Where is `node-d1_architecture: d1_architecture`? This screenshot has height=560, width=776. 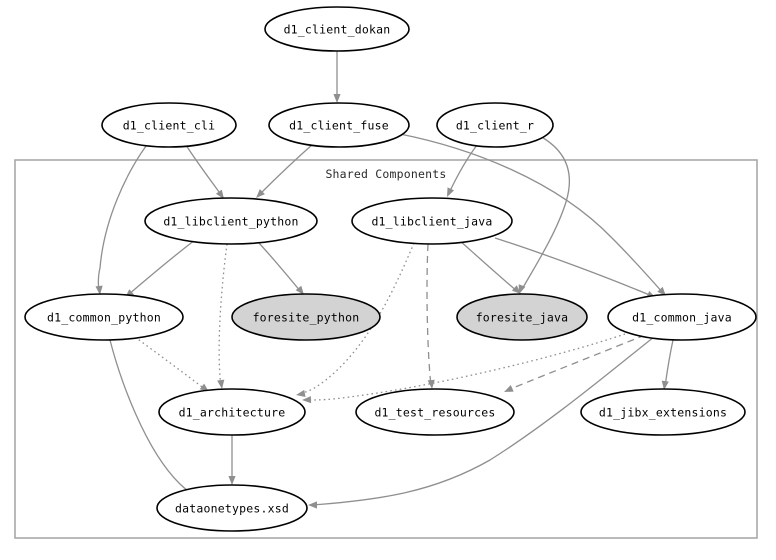
node-d1_architecture: d1_architecture is located at coordinates (232, 412).